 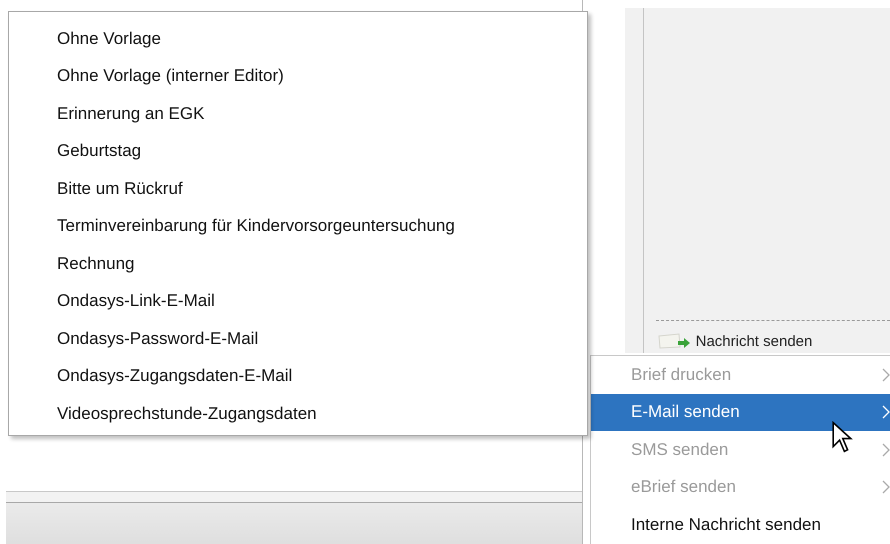 I want to click on menu-item: Interne Nachricht senden, so click(x=740, y=525).